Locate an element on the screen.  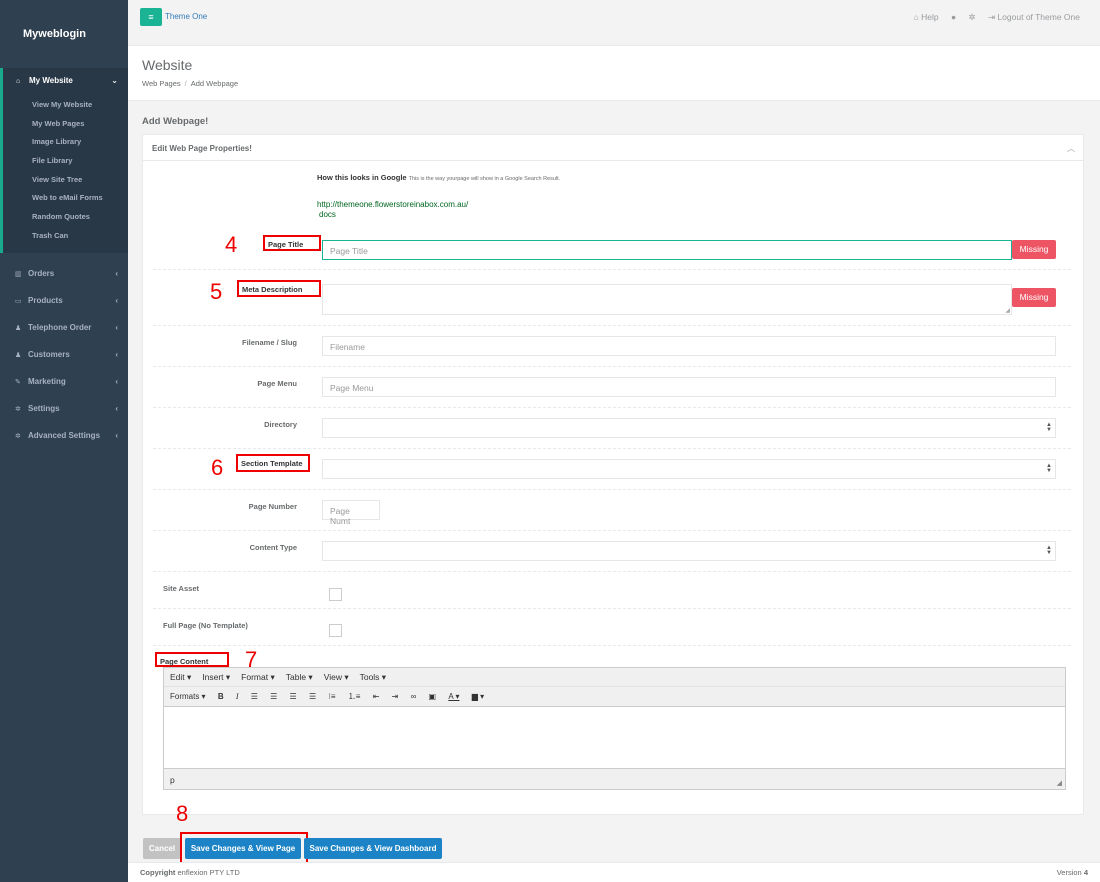
page-menu-input: Page Menu is located at coordinates (689, 387).